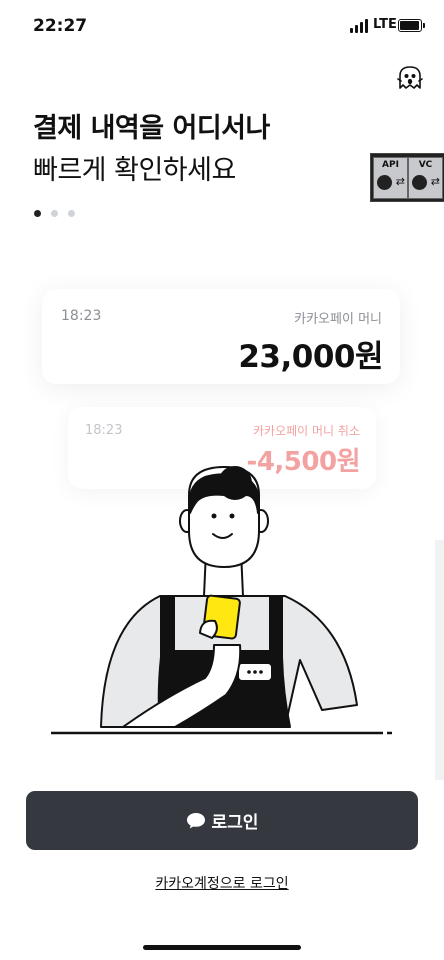 This screenshot has height=960, width=444. I want to click on pager-dots, so click(59, 209).